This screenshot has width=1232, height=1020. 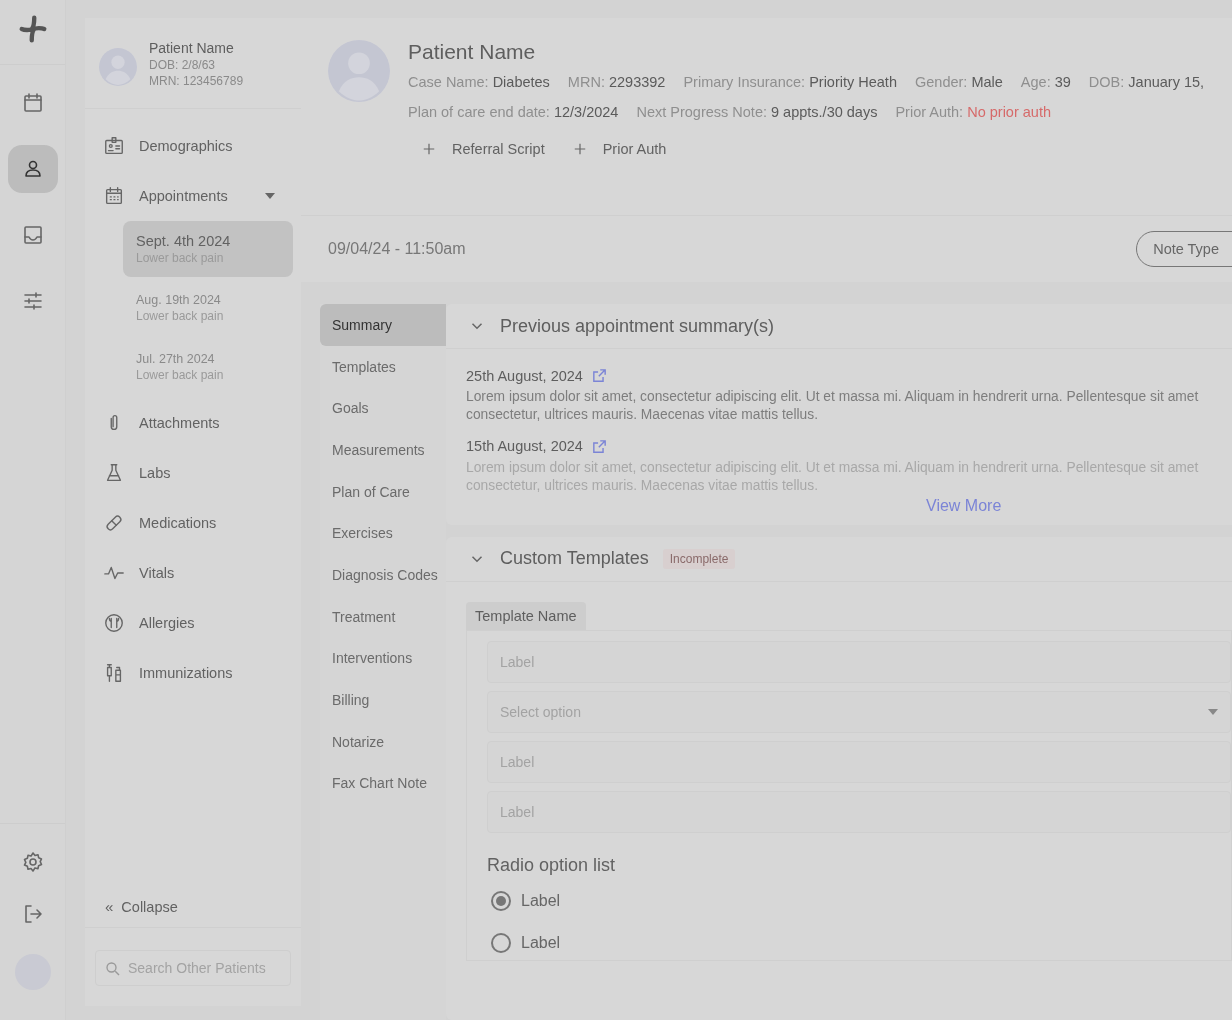 What do you see at coordinates (513, 112) in the screenshot?
I see `patient-detail: Plan of care end date: 12/3/2024` at bounding box center [513, 112].